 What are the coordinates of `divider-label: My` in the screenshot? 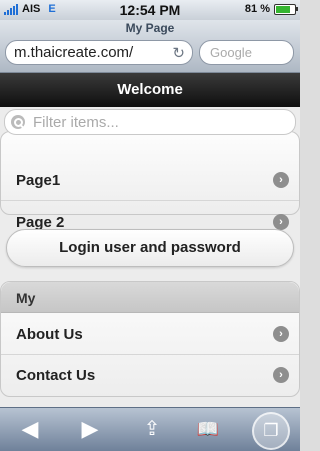 It's located at (26, 298).